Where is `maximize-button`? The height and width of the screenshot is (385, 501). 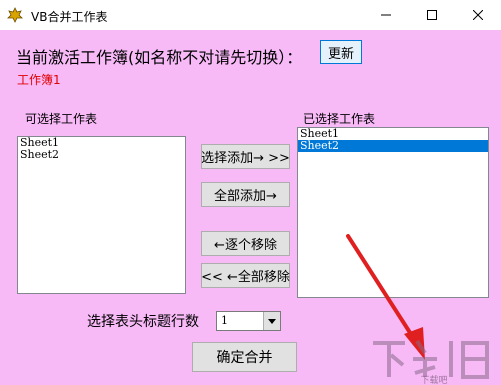
maximize-button is located at coordinates (432, 15).